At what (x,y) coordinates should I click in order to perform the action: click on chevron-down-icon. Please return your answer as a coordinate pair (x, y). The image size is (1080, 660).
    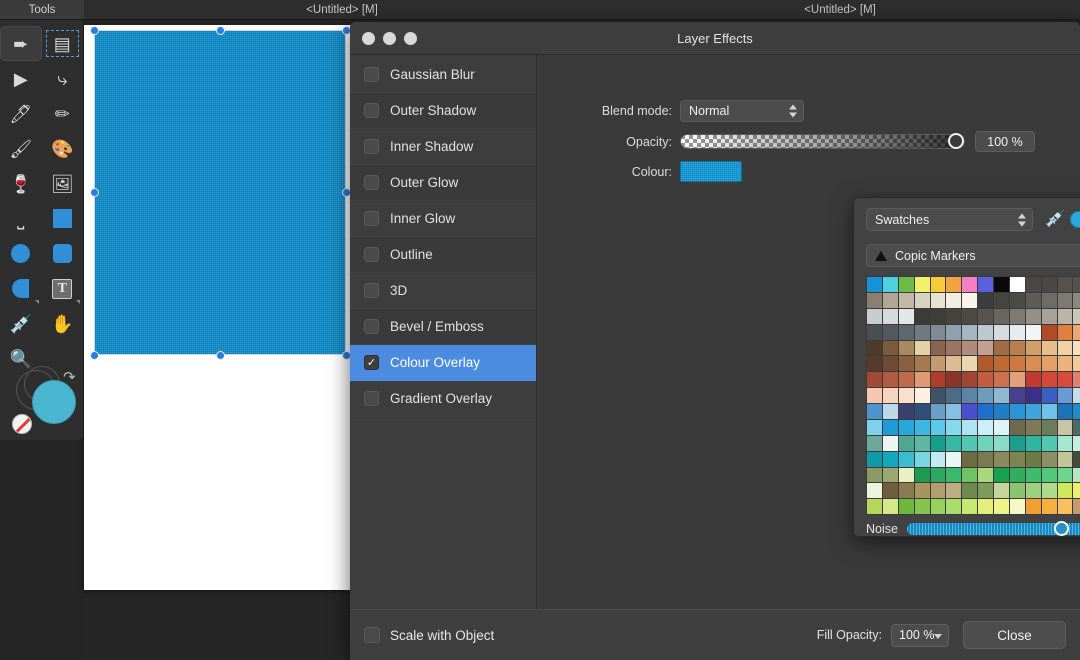
    Looking at the image, I should click on (938, 636).